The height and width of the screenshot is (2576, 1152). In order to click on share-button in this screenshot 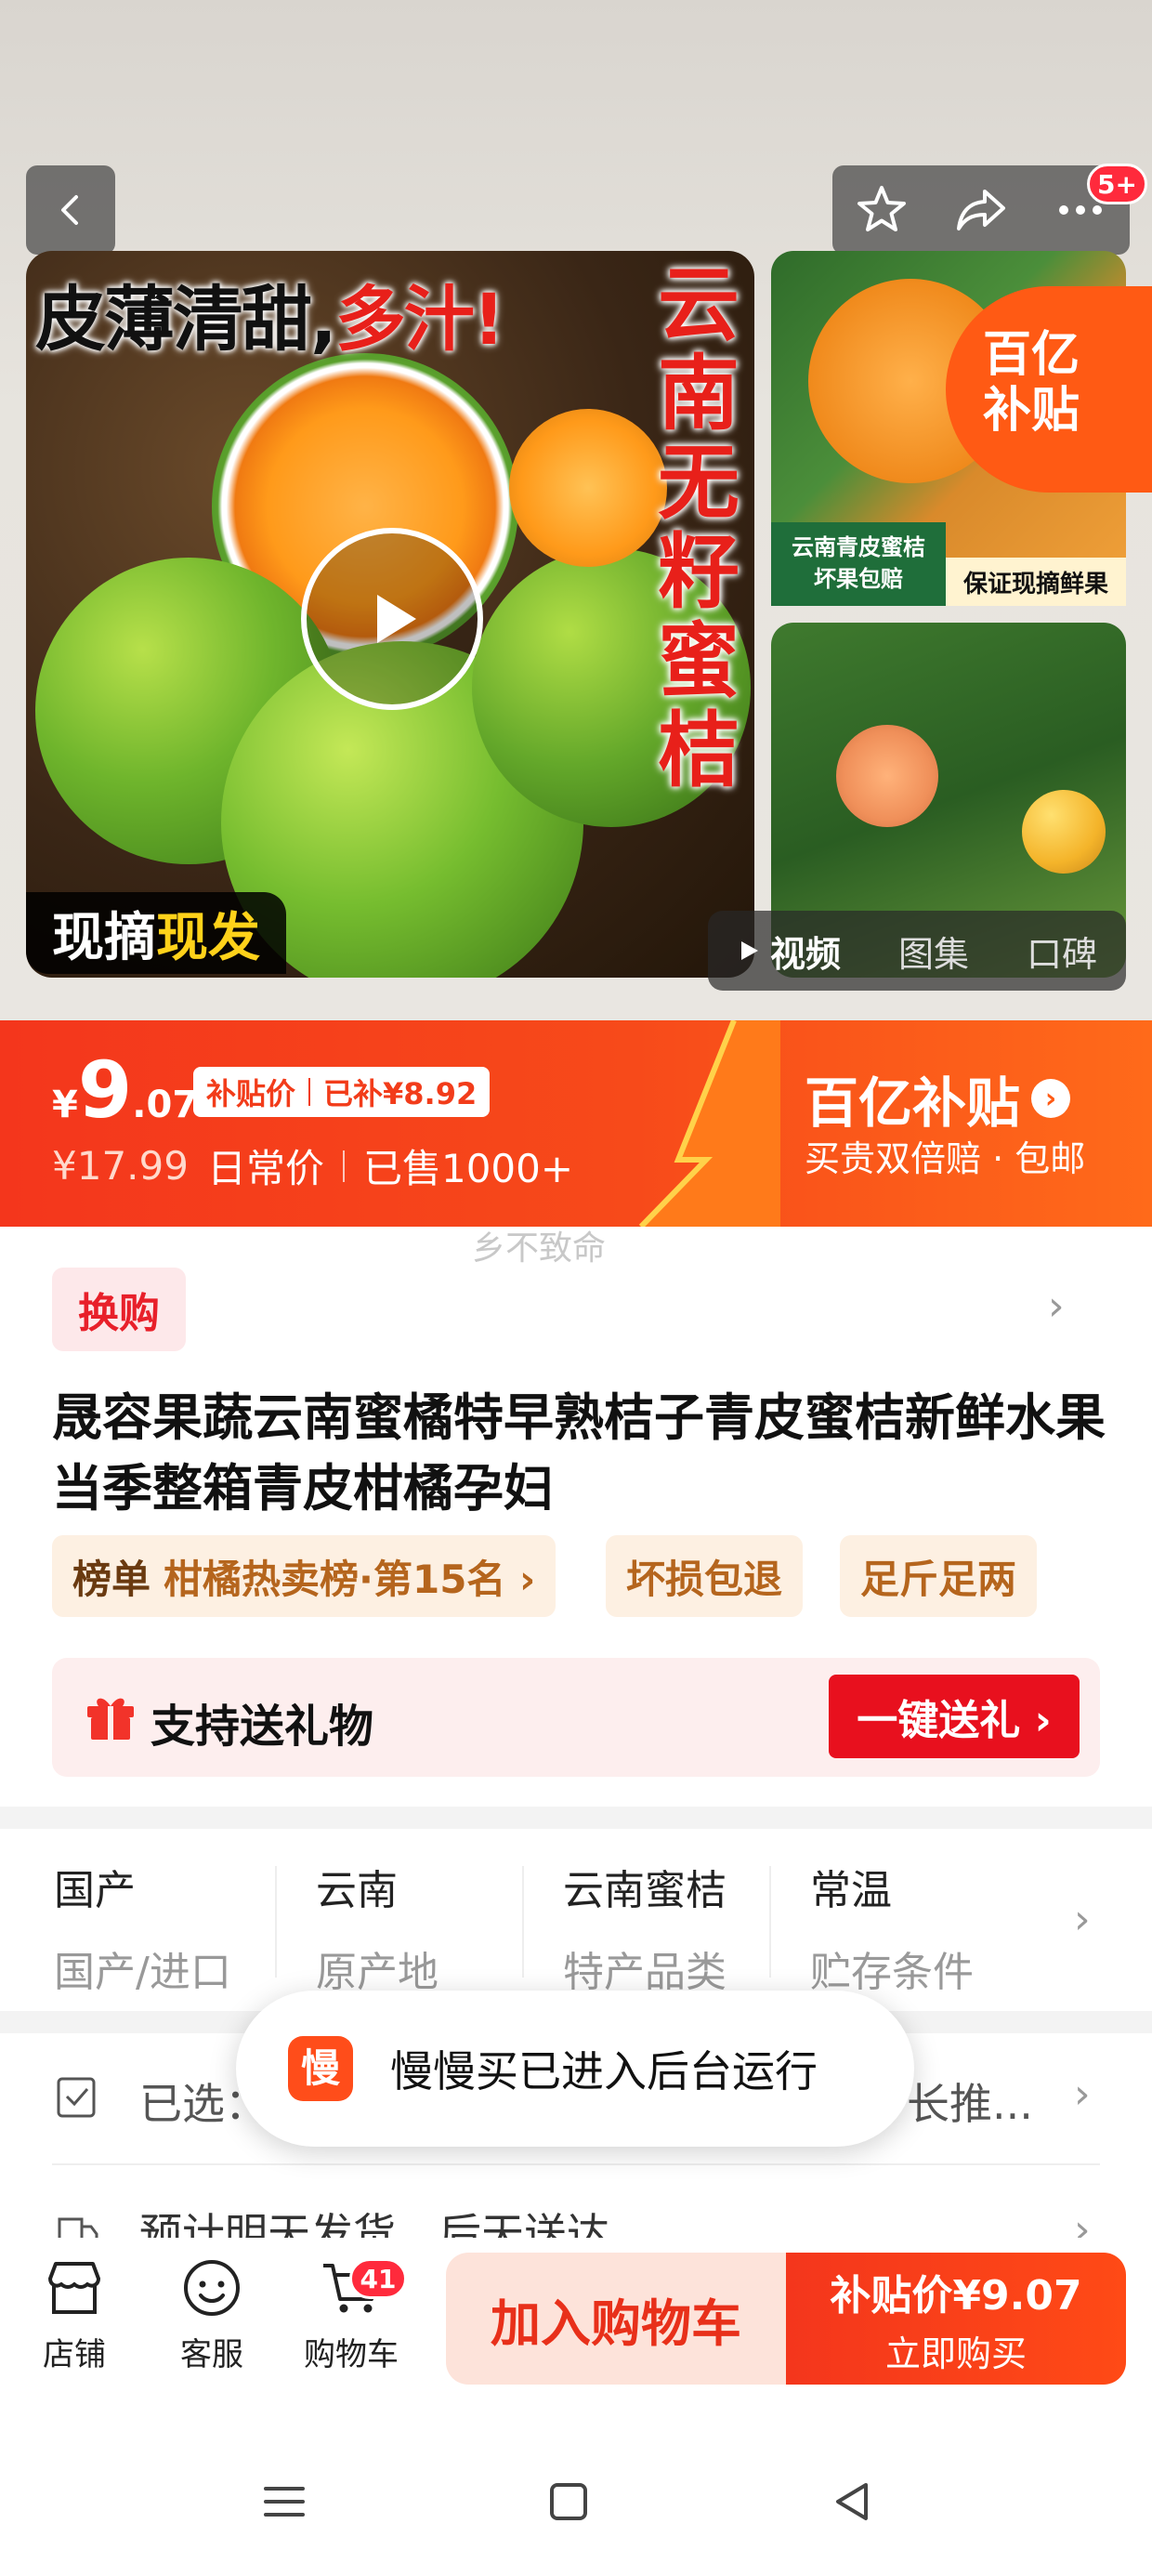, I will do `click(981, 210)`.